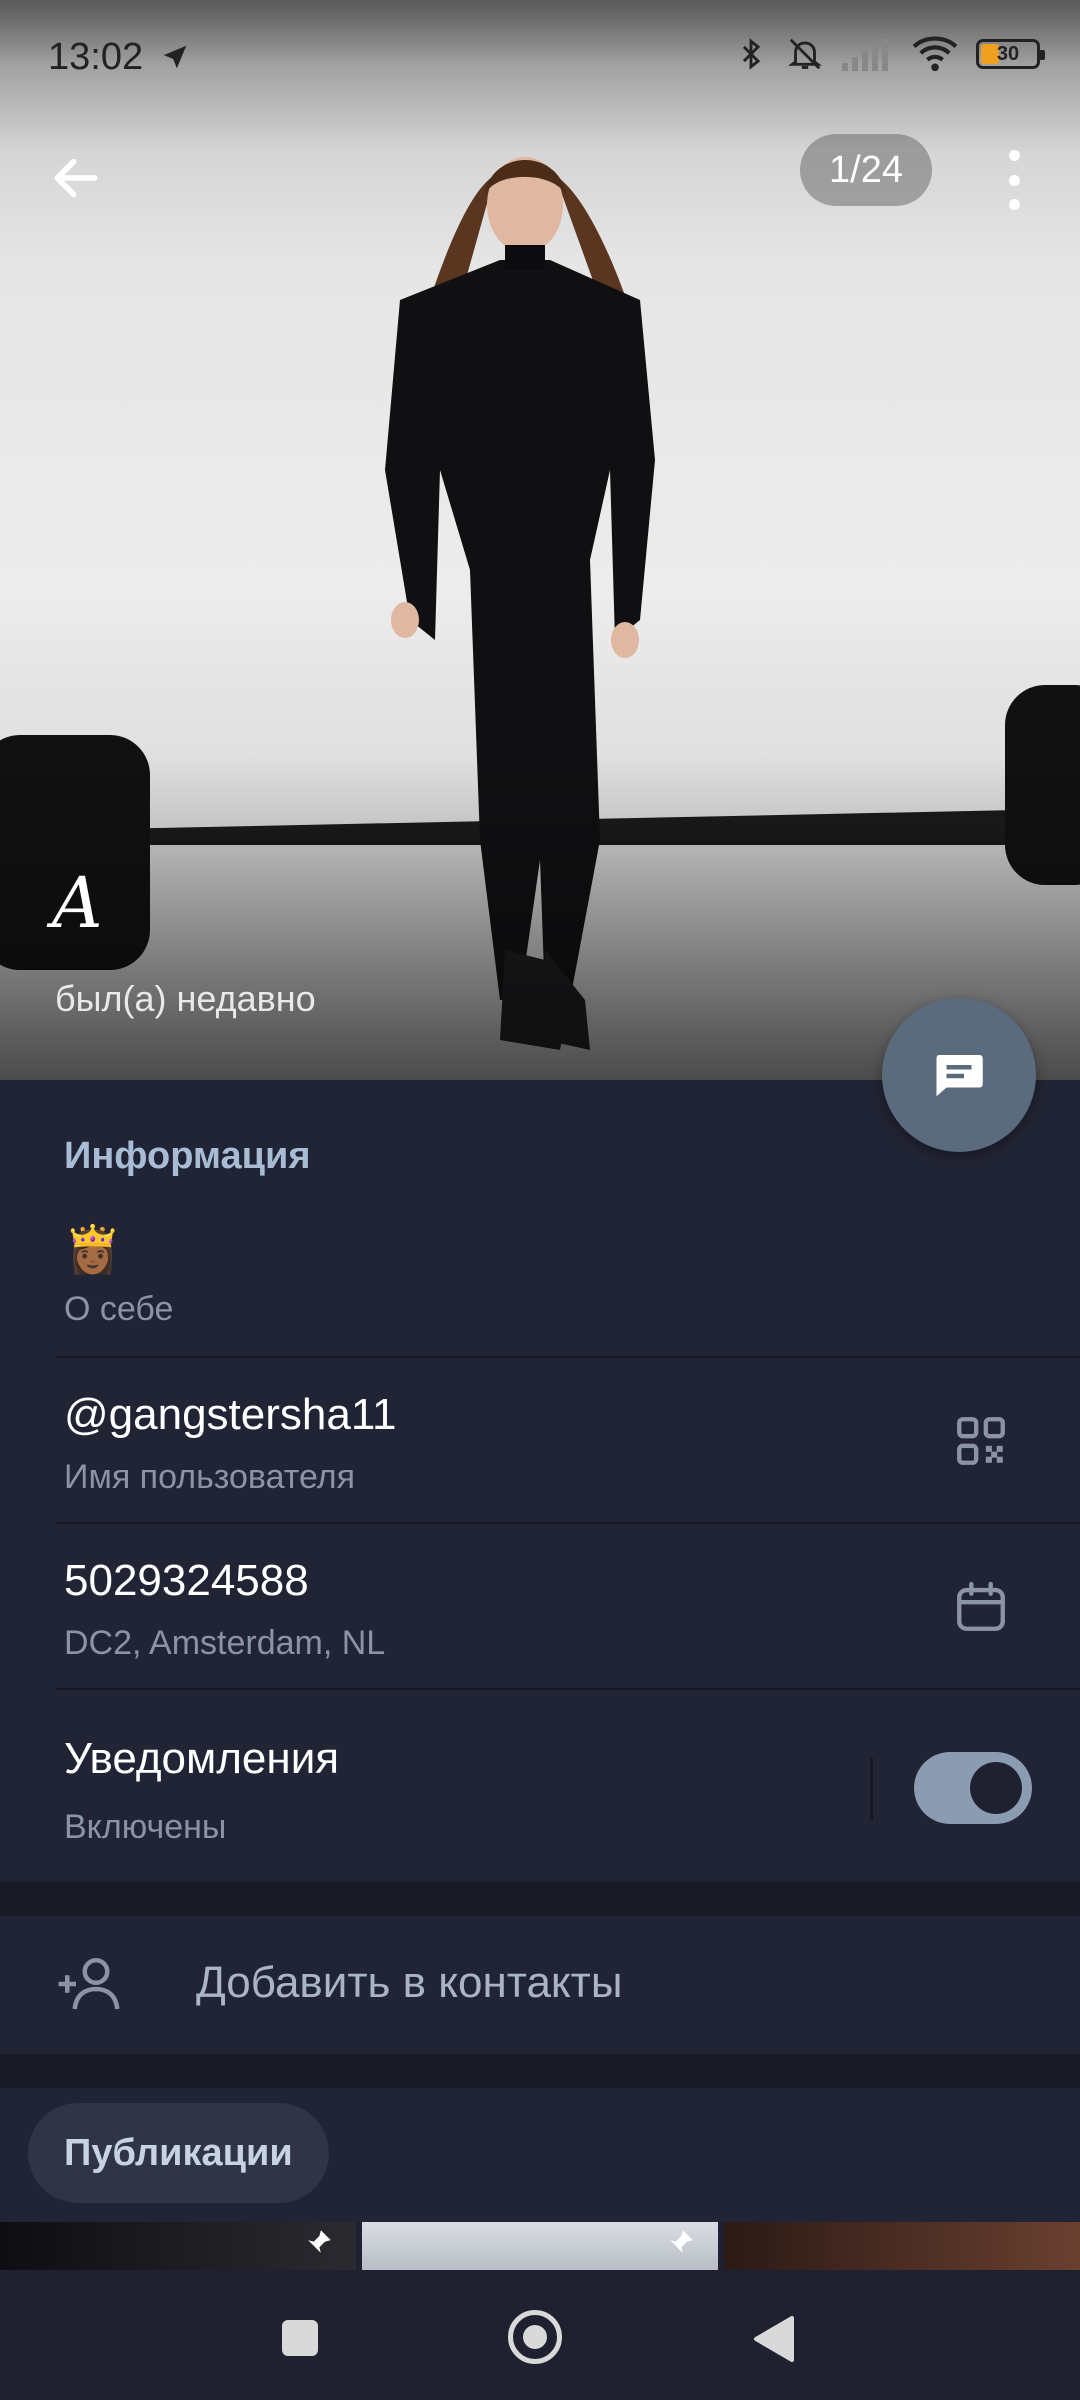  Describe the element at coordinates (178, 2153) in the screenshot. I see `tab-publications: Публикации` at that location.